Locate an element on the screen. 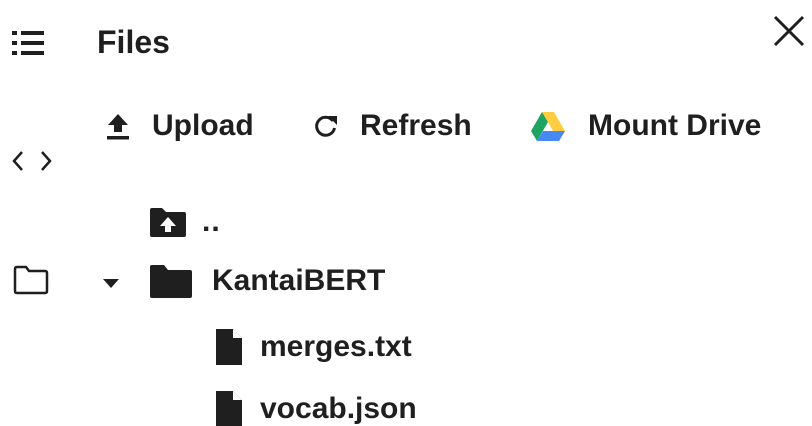  code-icon is located at coordinates (32, 161).